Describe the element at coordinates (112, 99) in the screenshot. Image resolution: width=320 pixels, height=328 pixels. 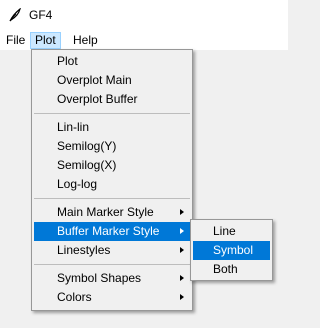
I see `menu-item-overplot-buffer: Overplot Buffer` at that location.